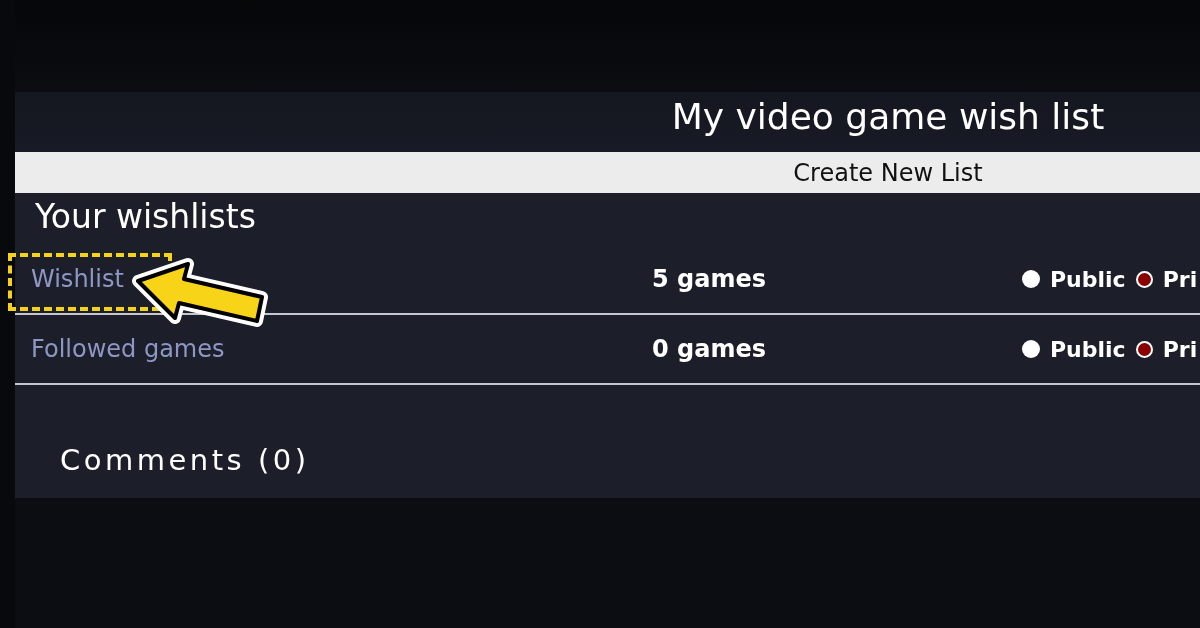 The width and height of the screenshot is (1200, 628). Describe the element at coordinates (77, 279) in the screenshot. I see `wishlist-link: Wishlist` at that location.